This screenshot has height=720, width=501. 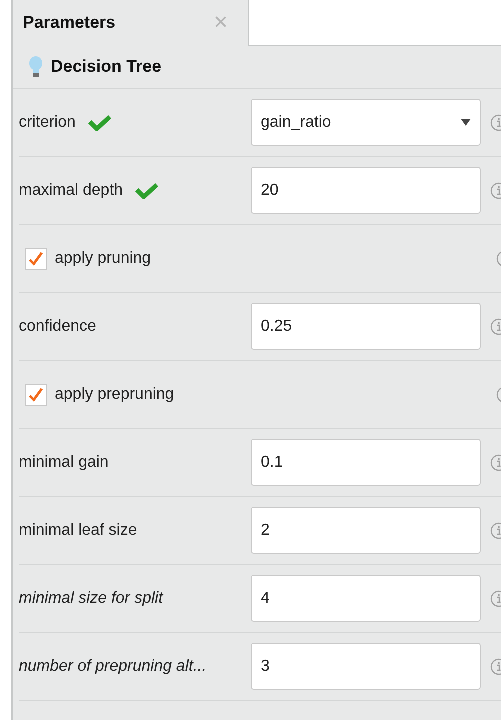 What do you see at coordinates (366, 190) in the screenshot?
I see `input-field: 20` at bounding box center [366, 190].